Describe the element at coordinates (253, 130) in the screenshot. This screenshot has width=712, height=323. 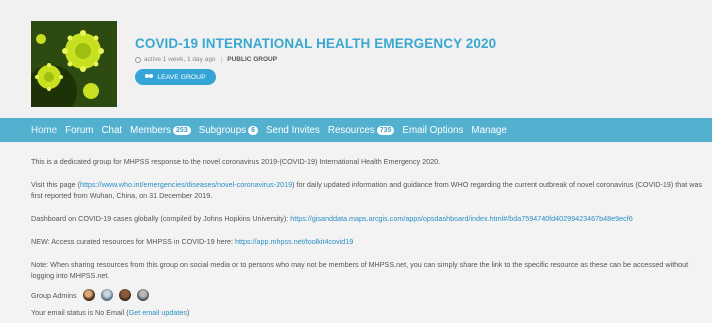
I see `subgroups-count-badge: 6` at that location.